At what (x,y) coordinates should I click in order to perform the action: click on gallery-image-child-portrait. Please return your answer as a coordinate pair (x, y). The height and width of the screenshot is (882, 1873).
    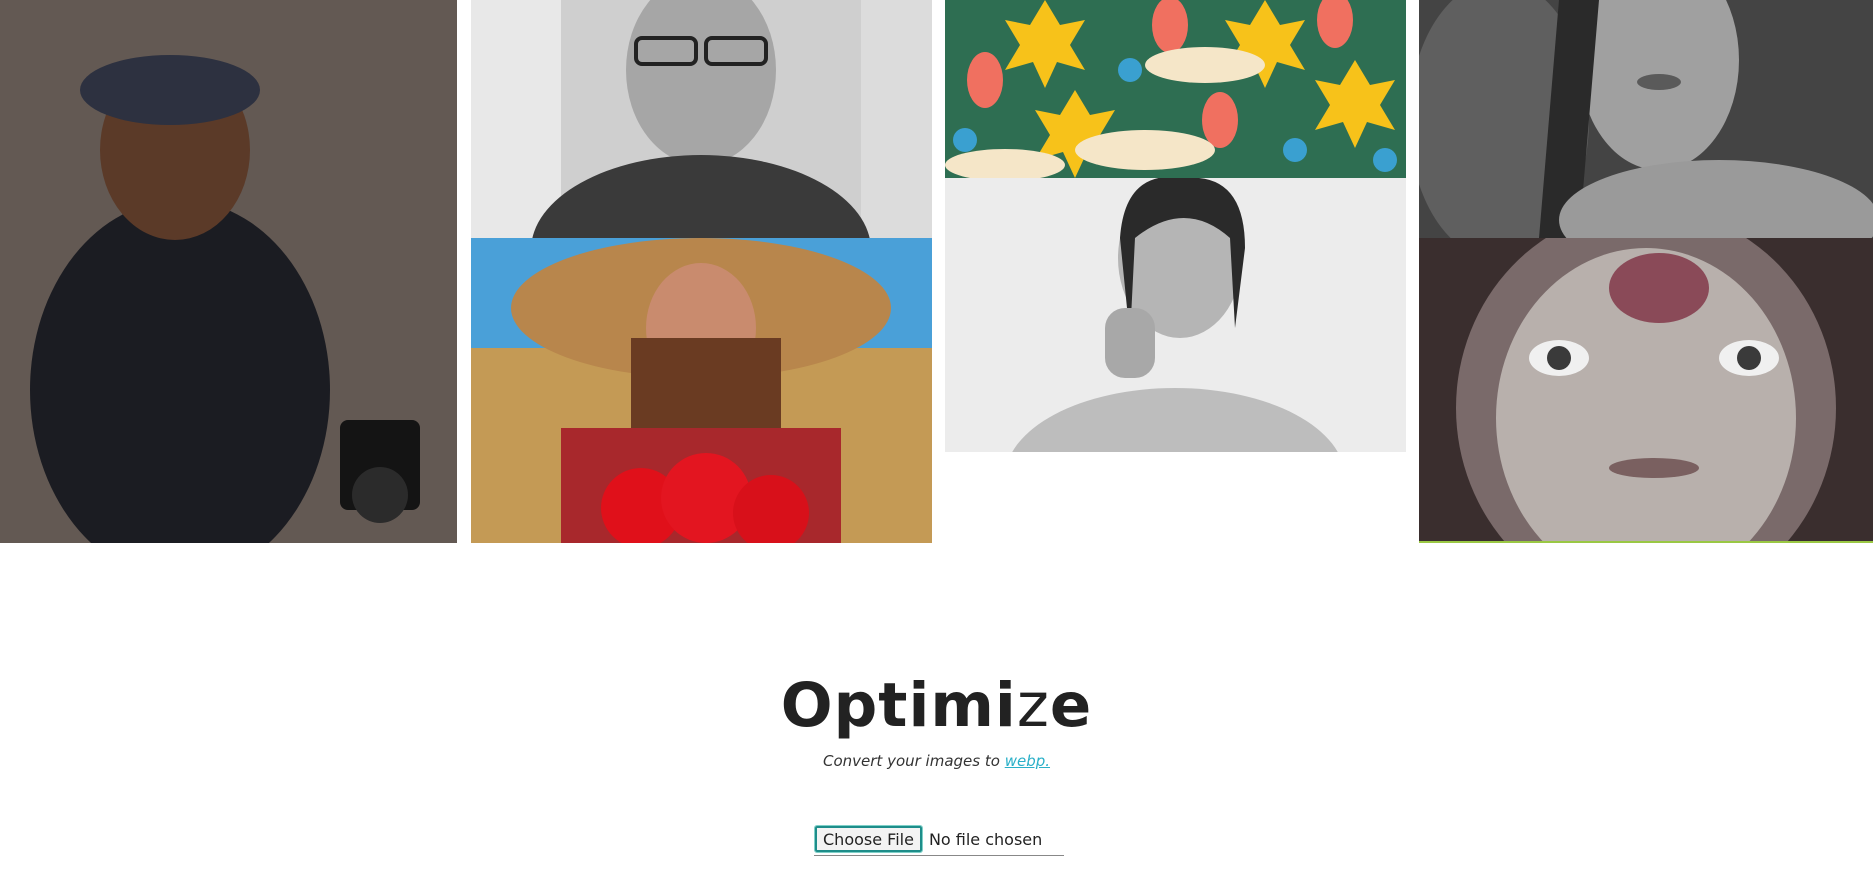
    Looking at the image, I should click on (1646, 390).